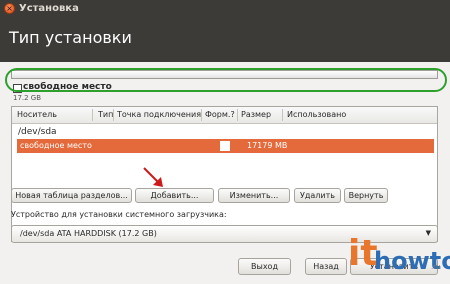  Describe the element at coordinates (316, 114) in the screenshot. I see `column-header-used: Использовано` at that location.